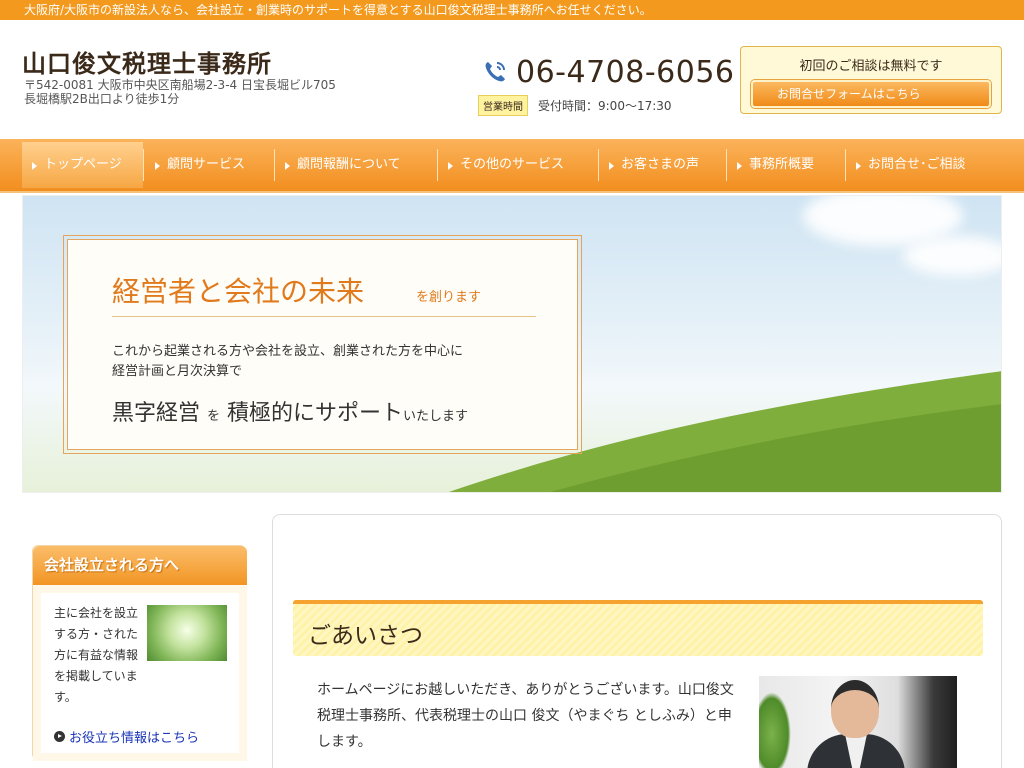 The image size is (1024, 768). I want to click on useful-info-link: お役立ち情報はこちら, so click(126, 736).